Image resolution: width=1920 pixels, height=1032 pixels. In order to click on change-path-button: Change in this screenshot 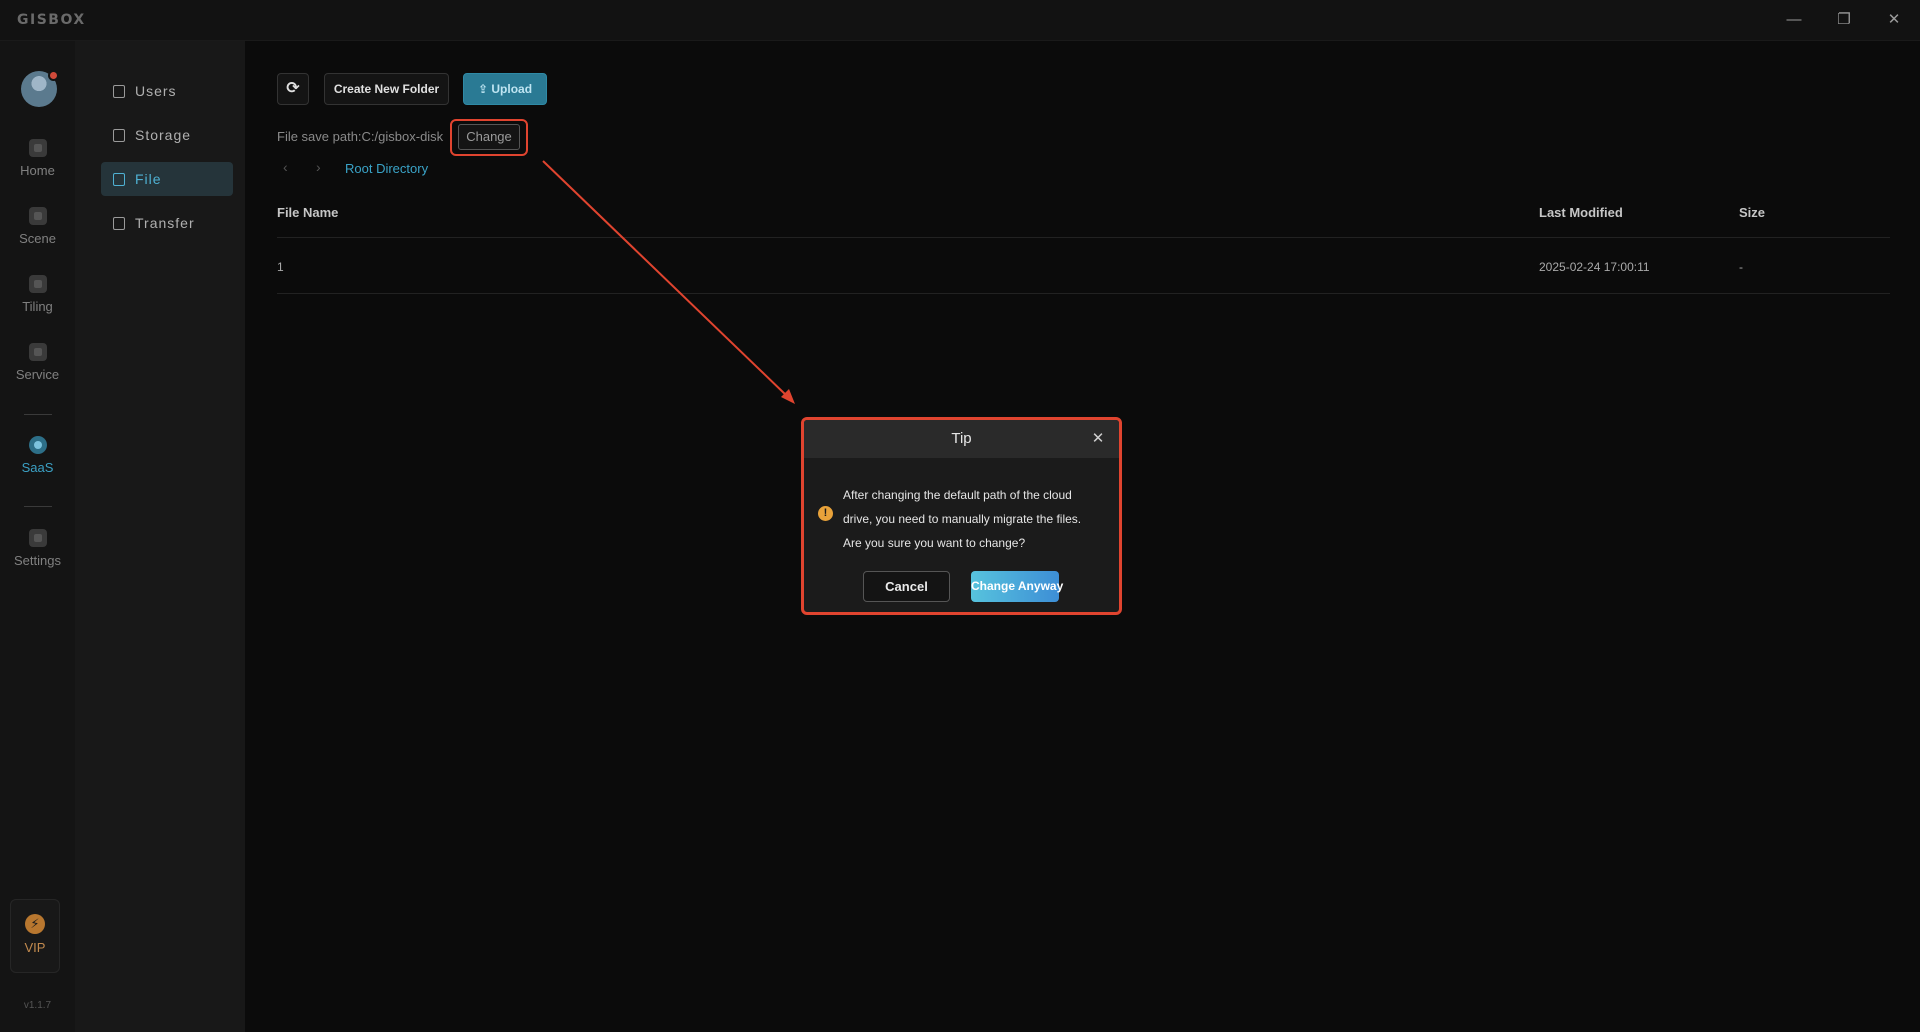, I will do `click(489, 137)`.